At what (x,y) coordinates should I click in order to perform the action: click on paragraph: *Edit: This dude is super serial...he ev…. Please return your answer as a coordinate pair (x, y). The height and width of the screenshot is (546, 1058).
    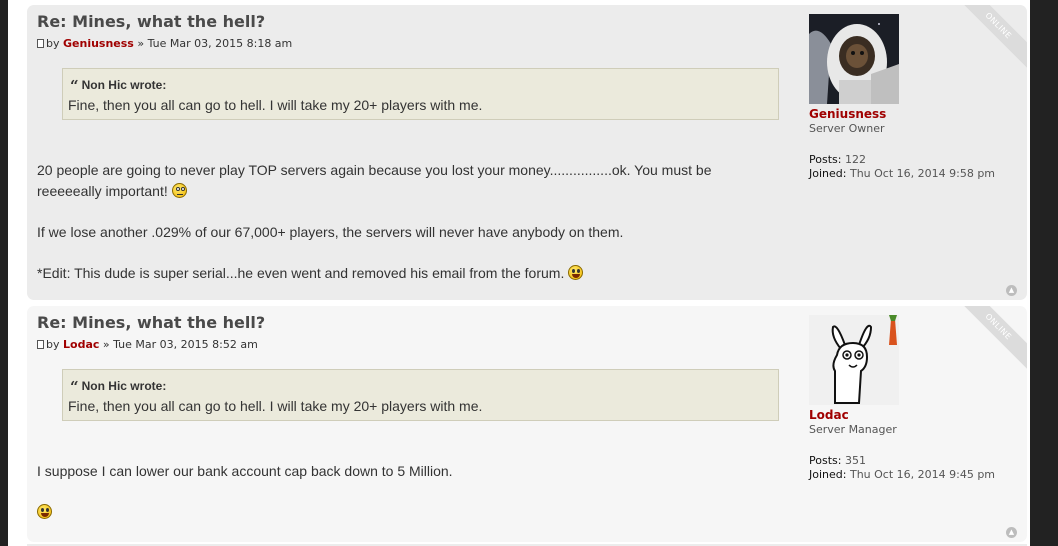
    Looking at the image, I should click on (407, 273).